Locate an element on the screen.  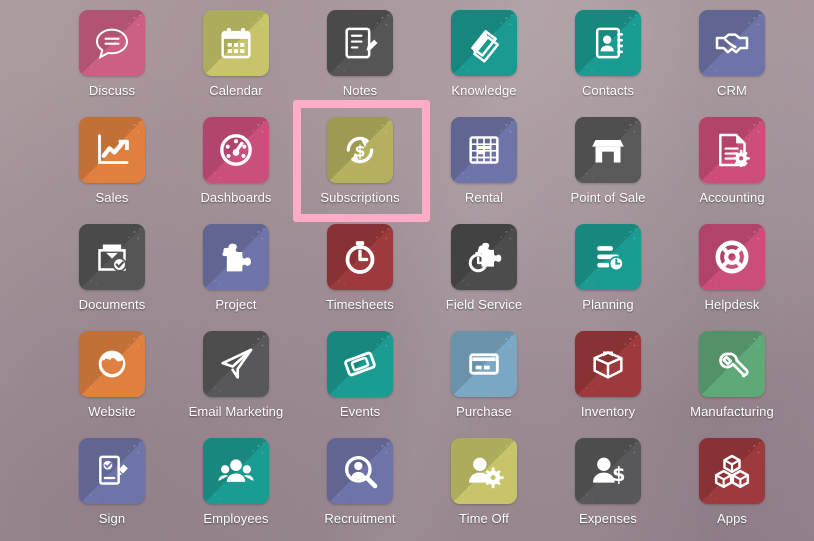
app-tile-employees: Employees is located at coordinates (236, 489).